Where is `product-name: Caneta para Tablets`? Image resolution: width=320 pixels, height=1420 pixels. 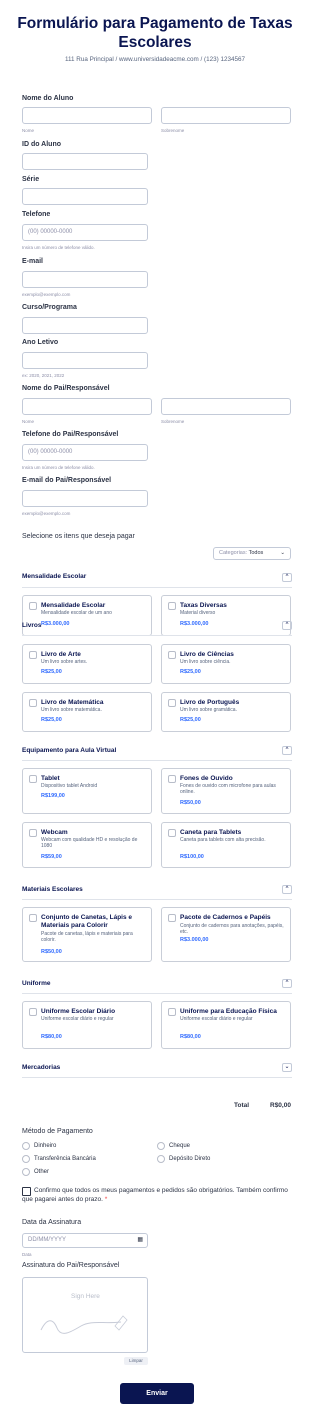
product-name: Caneta para Tablets is located at coordinates (211, 832).